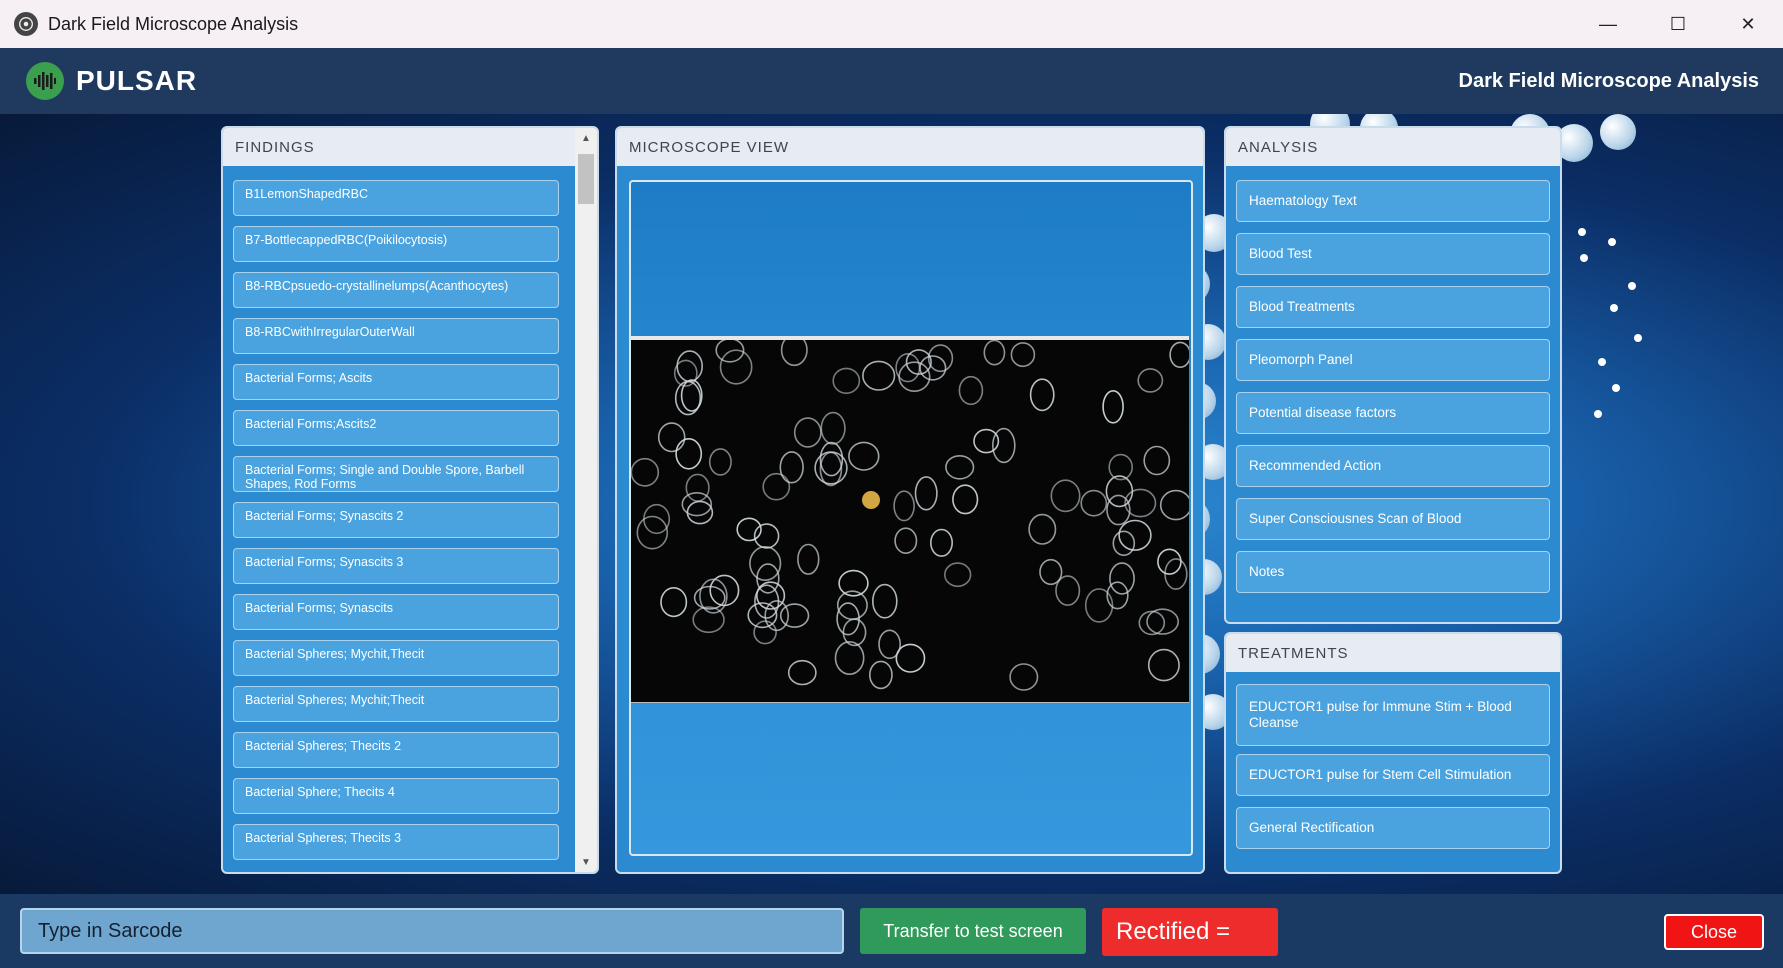  I want to click on analysis-heading: ANALYSIS, so click(1393, 147).